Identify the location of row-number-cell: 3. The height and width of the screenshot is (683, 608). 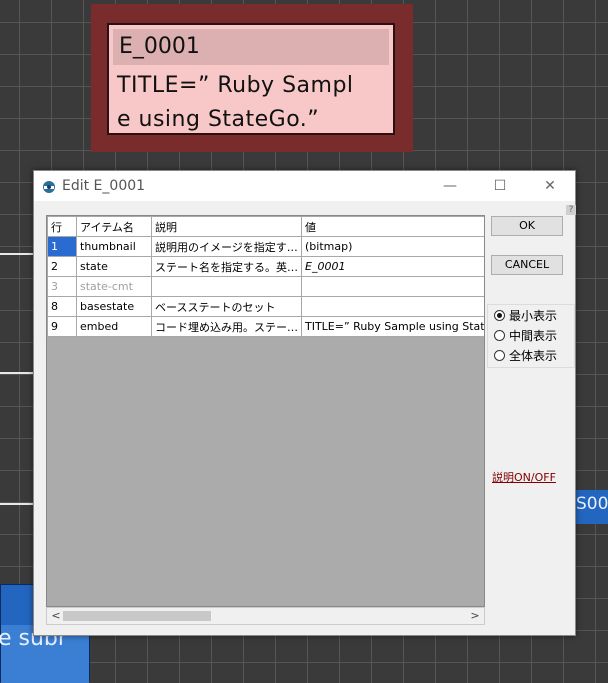
(62, 286).